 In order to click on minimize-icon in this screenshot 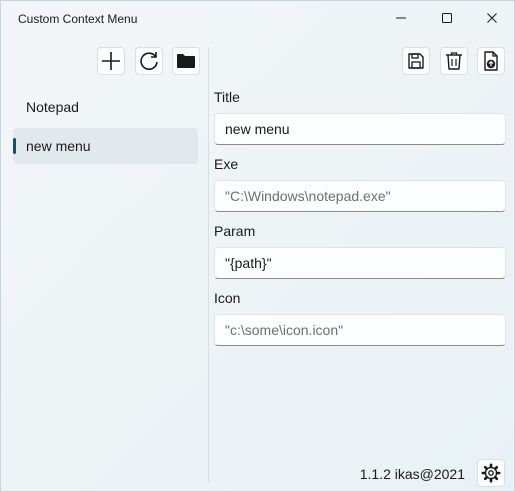, I will do `click(401, 18)`.